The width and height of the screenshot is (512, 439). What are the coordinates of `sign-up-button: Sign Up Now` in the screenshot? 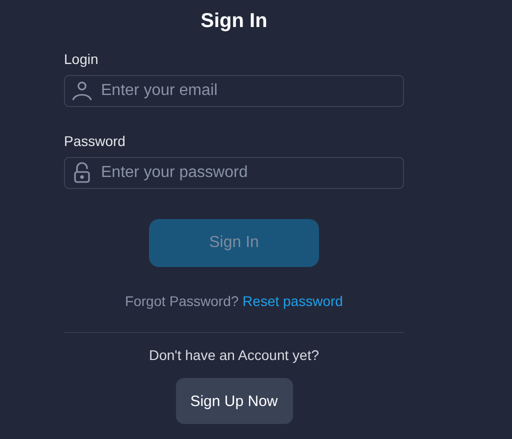 It's located at (234, 401).